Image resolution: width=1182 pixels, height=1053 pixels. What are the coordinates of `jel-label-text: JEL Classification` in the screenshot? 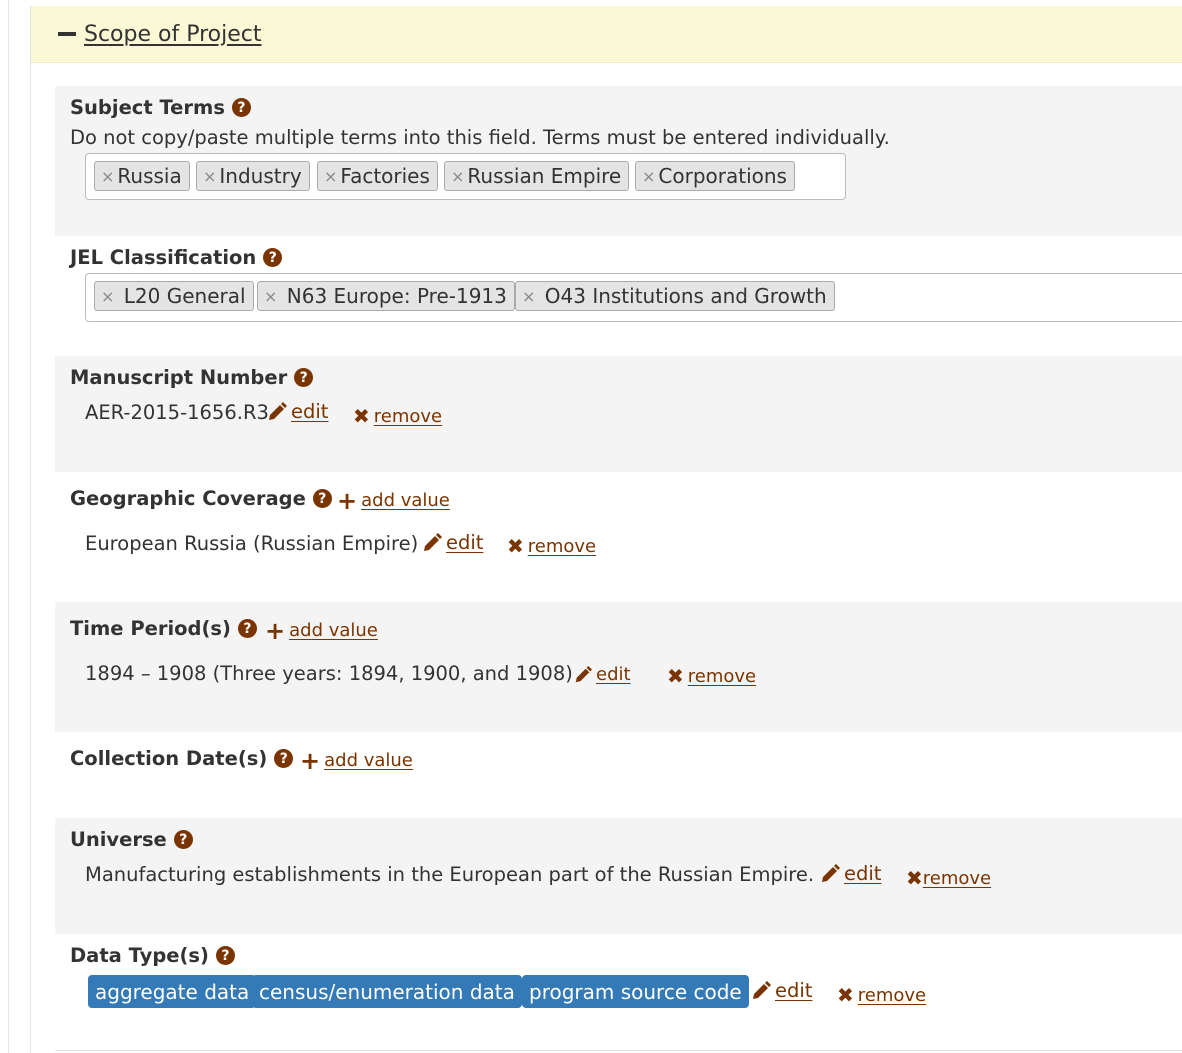 It's located at (163, 257).